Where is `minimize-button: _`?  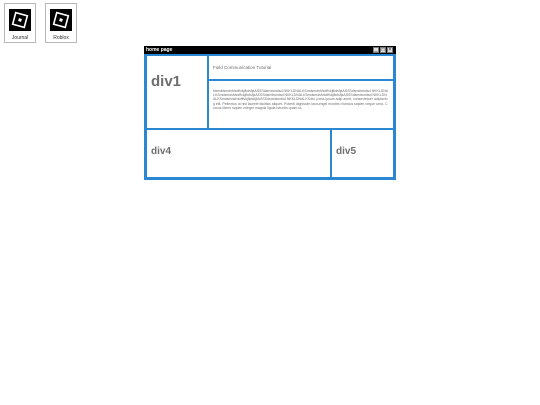 minimize-button: _ is located at coordinates (376, 50).